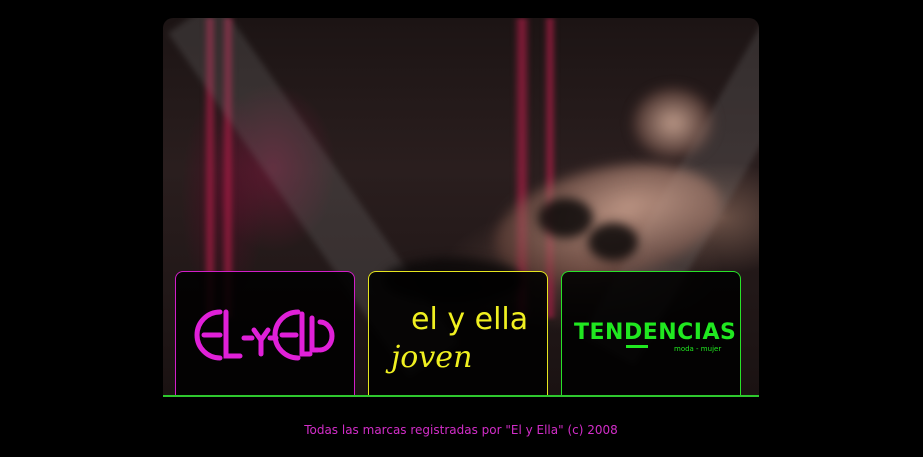 The image size is (923, 457). I want to click on logo-underline-decor, so click(637, 346).